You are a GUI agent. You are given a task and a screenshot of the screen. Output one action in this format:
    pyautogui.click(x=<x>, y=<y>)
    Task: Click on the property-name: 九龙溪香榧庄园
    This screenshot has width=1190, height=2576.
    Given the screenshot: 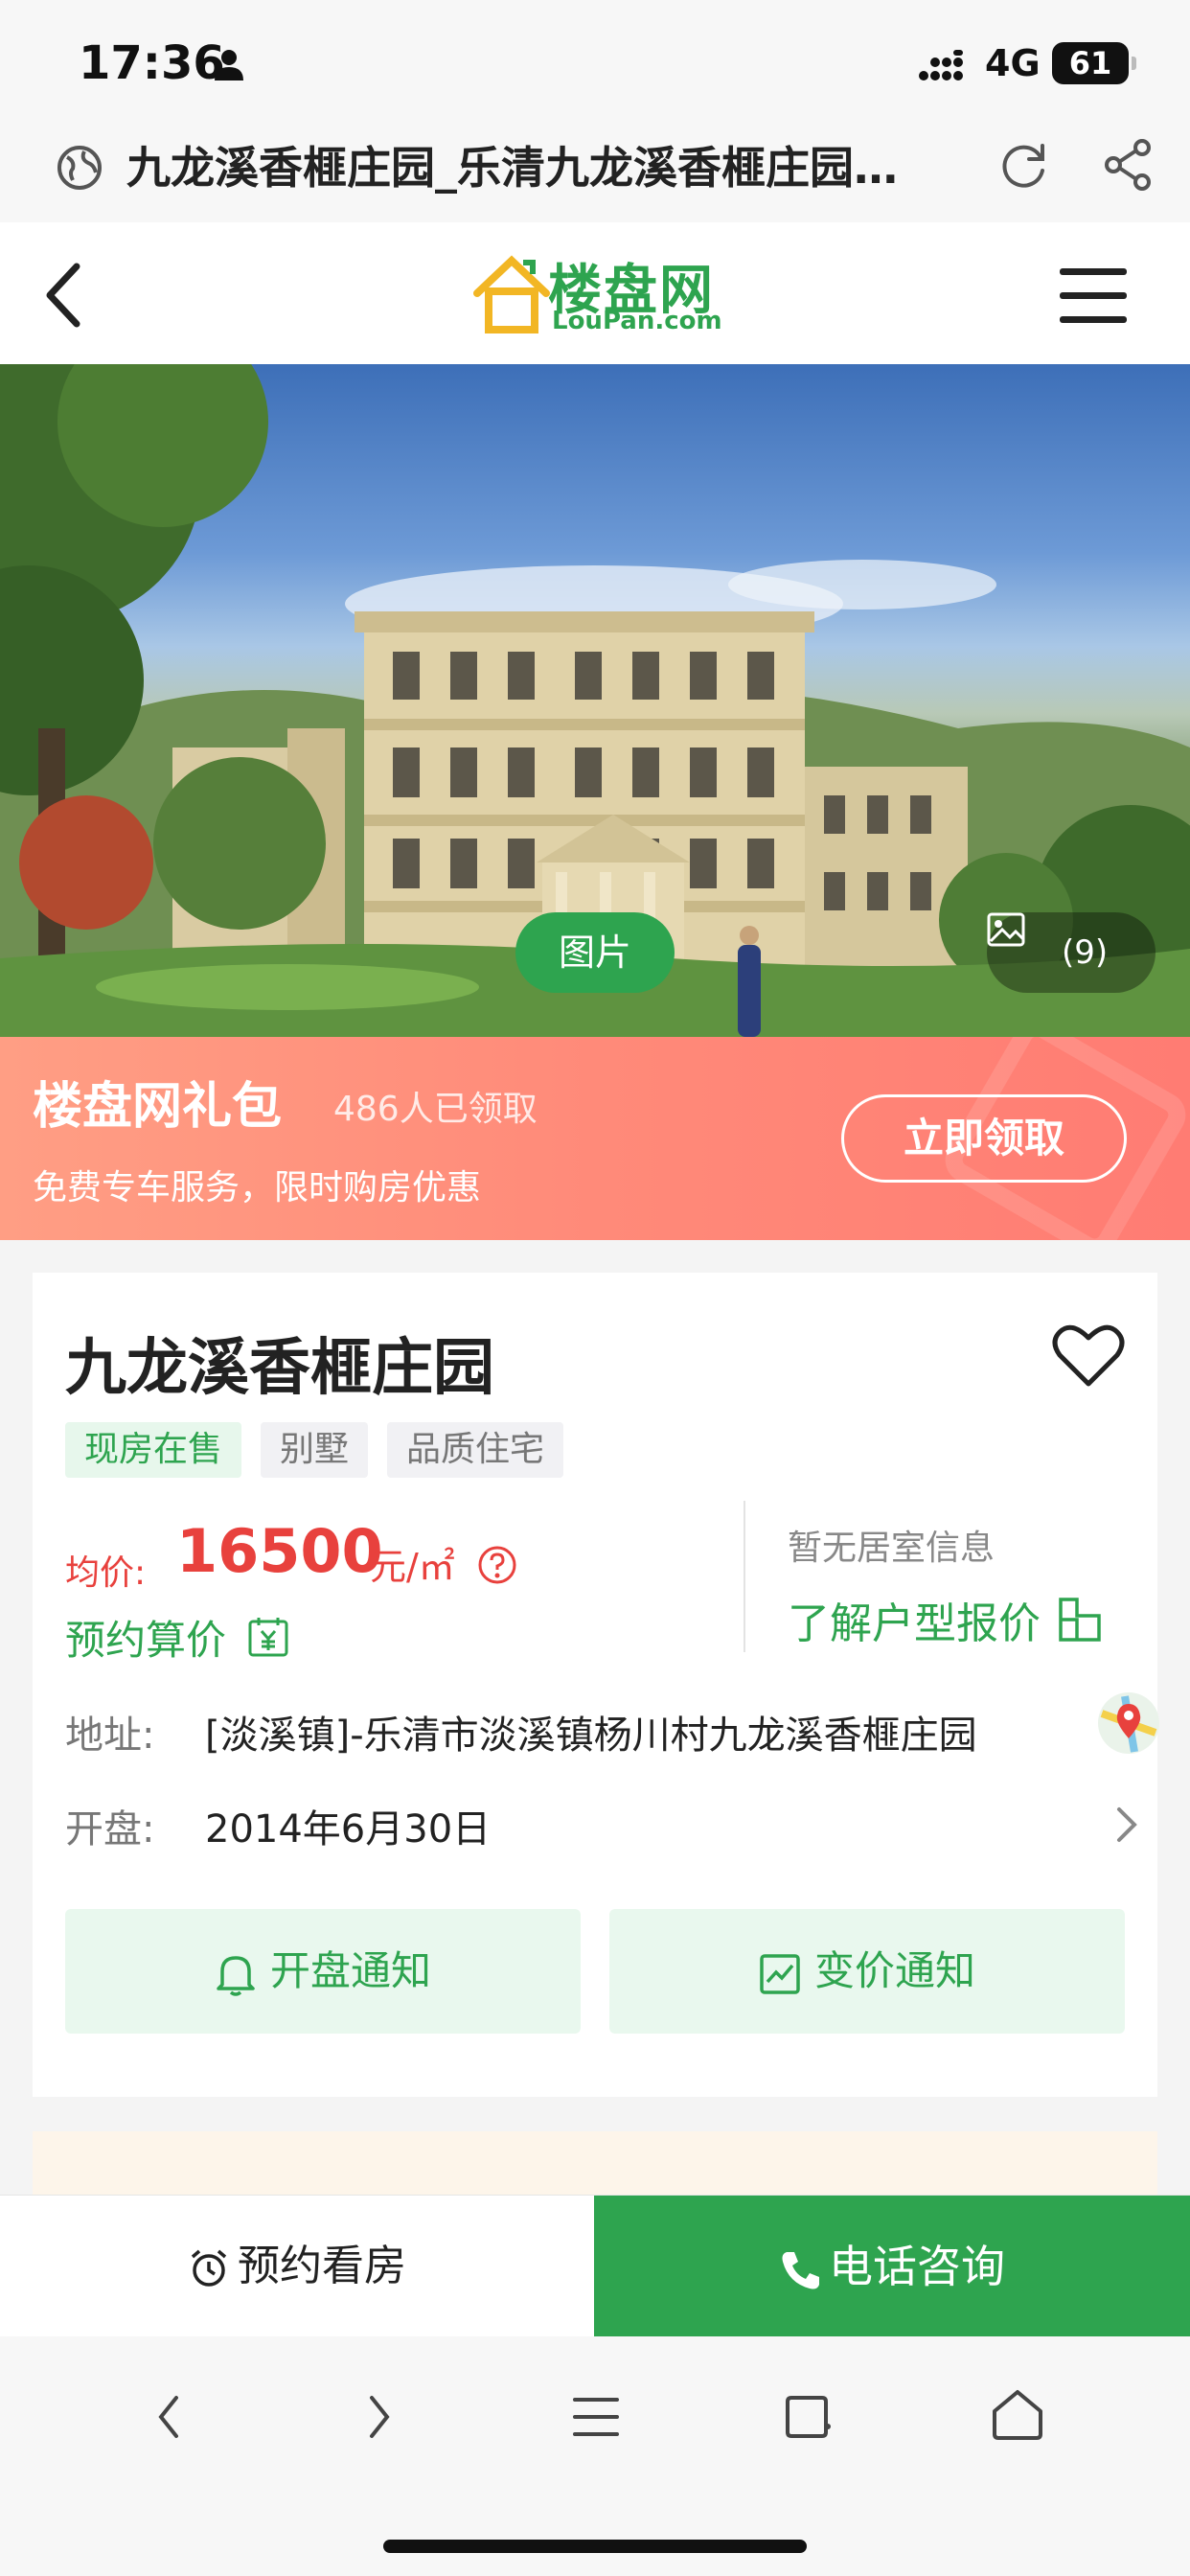 What is the action you would take?
    pyautogui.click(x=279, y=1368)
    